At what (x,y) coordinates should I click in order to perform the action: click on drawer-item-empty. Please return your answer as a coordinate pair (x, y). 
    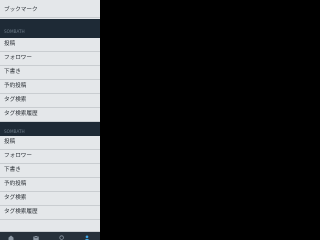
    Looking at the image, I should click on (50, 226).